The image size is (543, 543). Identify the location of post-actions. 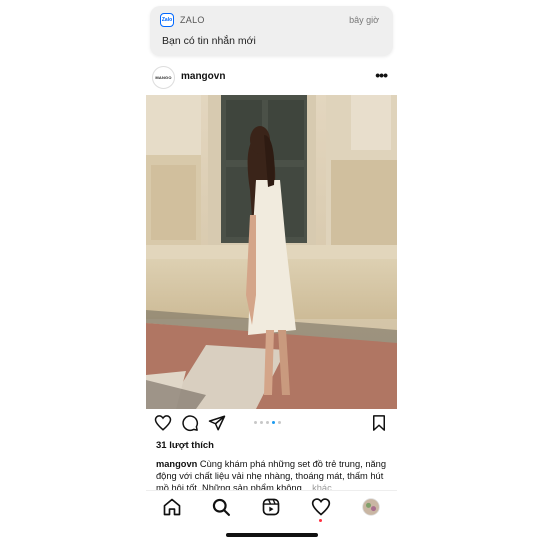
(271, 423).